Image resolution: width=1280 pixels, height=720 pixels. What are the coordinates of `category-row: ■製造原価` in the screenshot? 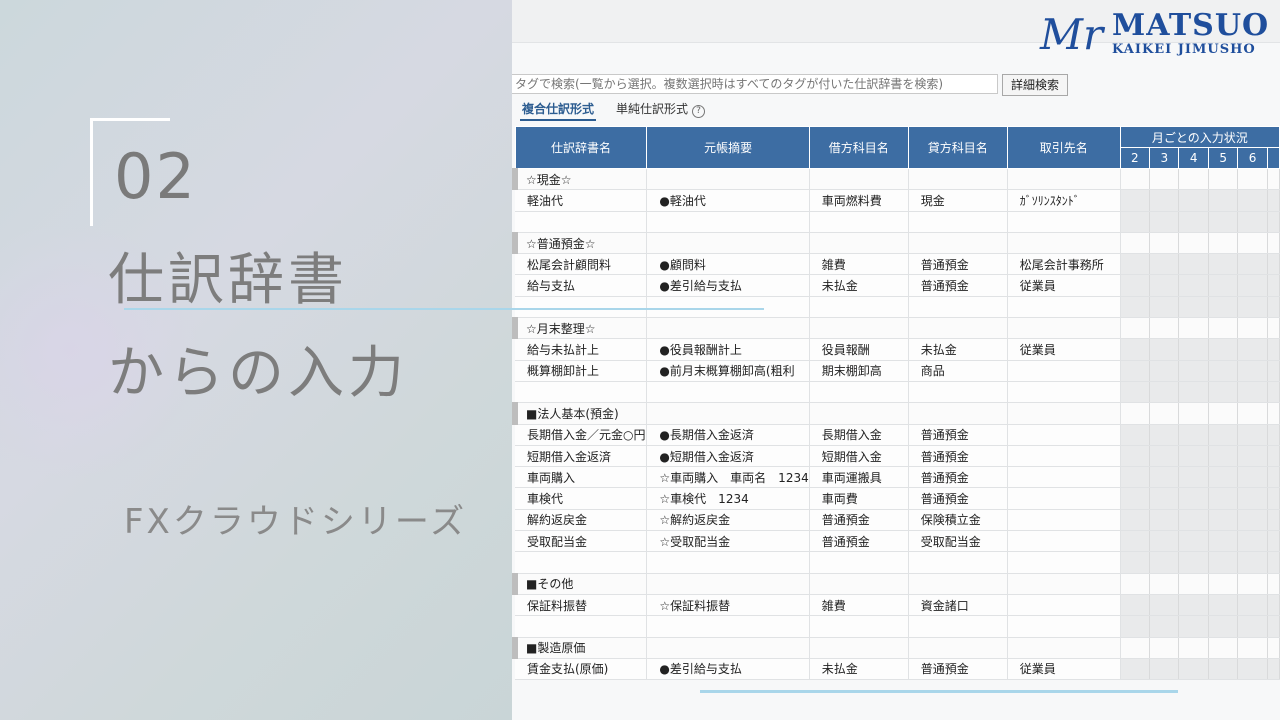 It's located at (896, 648).